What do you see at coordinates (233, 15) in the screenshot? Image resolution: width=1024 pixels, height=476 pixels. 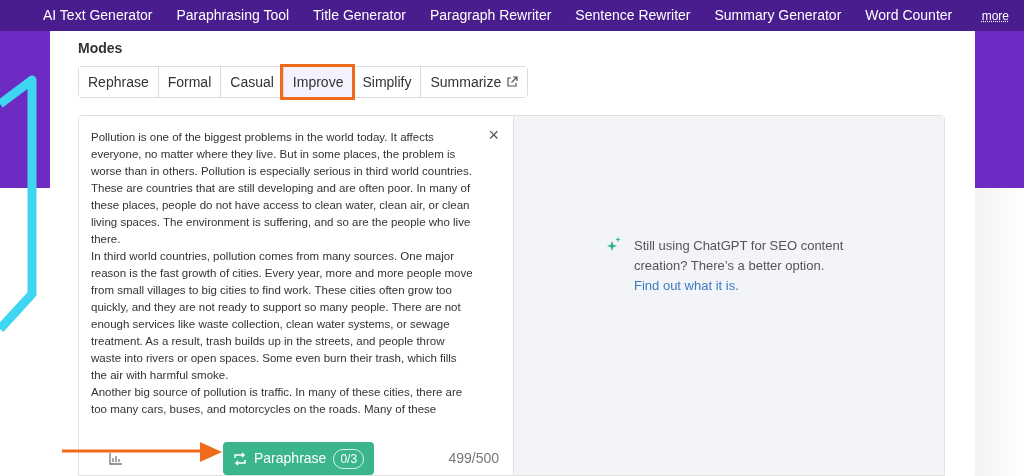 I see `nav-link: Paraphrasing Tool` at bounding box center [233, 15].